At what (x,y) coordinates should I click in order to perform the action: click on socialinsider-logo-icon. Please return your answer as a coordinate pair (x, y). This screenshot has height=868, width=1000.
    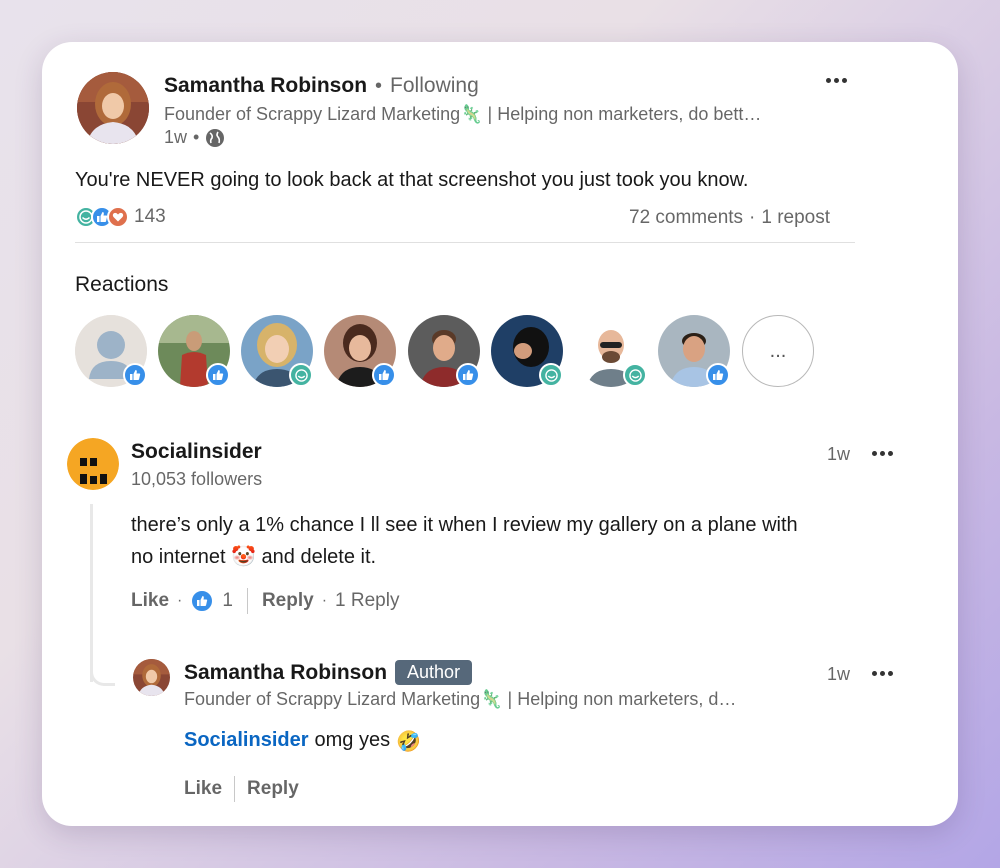
    Looking at the image, I should click on (93, 464).